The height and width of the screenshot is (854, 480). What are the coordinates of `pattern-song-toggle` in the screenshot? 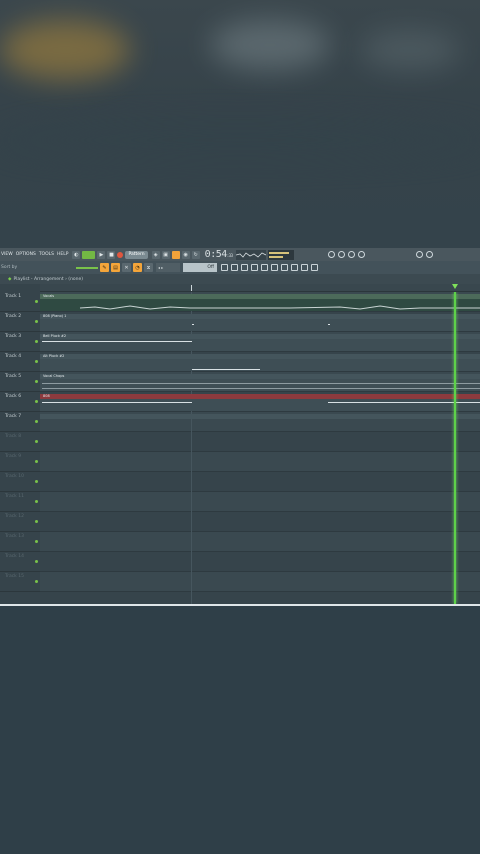 It's located at (89, 254).